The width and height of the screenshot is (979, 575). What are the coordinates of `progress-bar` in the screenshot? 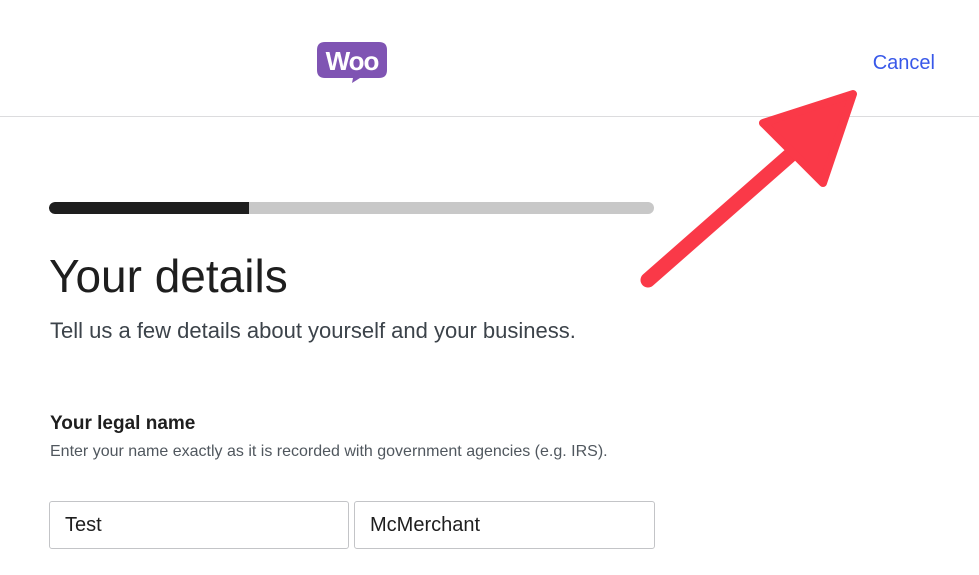 It's located at (351, 208).